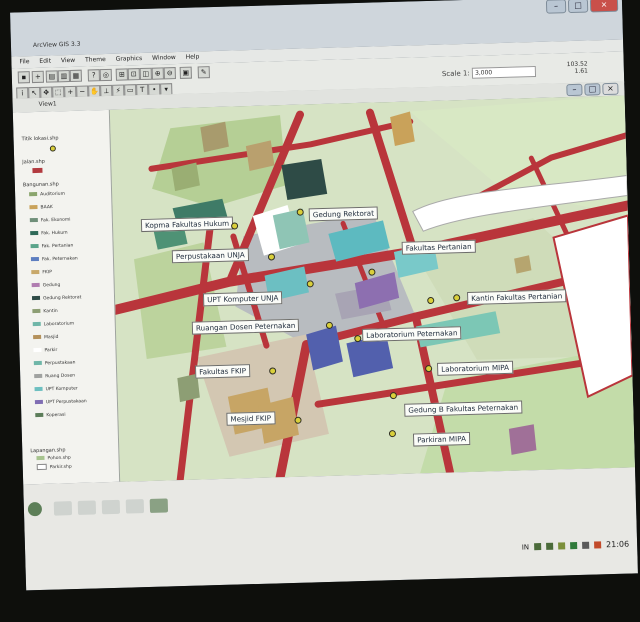  I want to click on properties-icon: ▤, so click(52, 76).